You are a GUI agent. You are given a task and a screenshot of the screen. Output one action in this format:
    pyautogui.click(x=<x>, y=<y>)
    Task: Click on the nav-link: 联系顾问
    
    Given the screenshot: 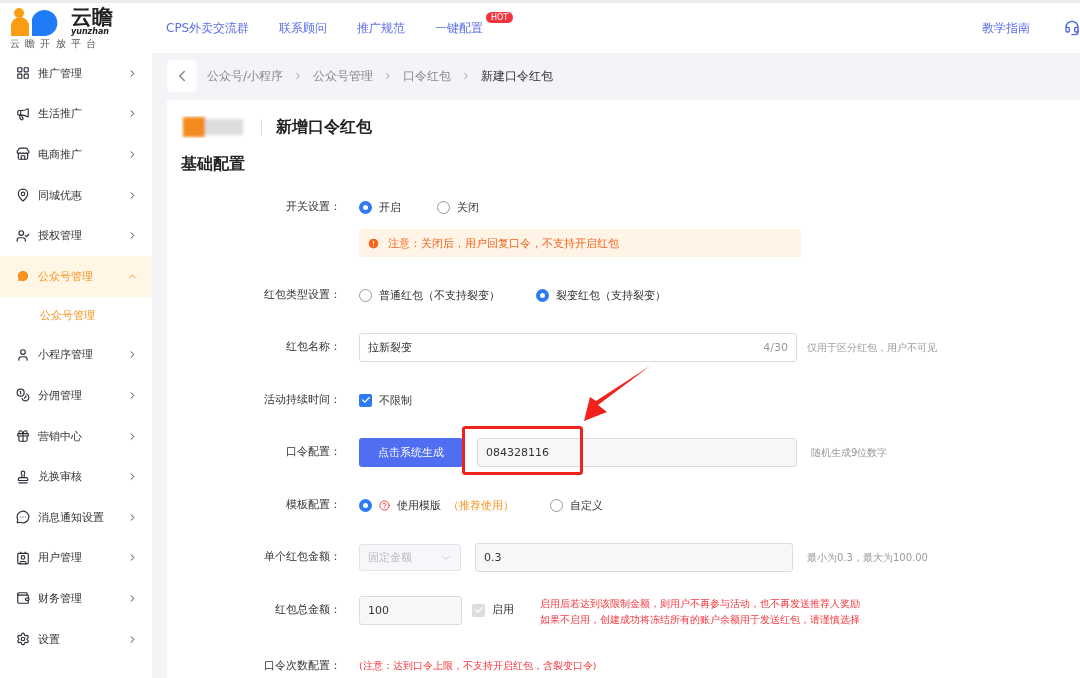 What is the action you would take?
    pyautogui.click(x=303, y=28)
    